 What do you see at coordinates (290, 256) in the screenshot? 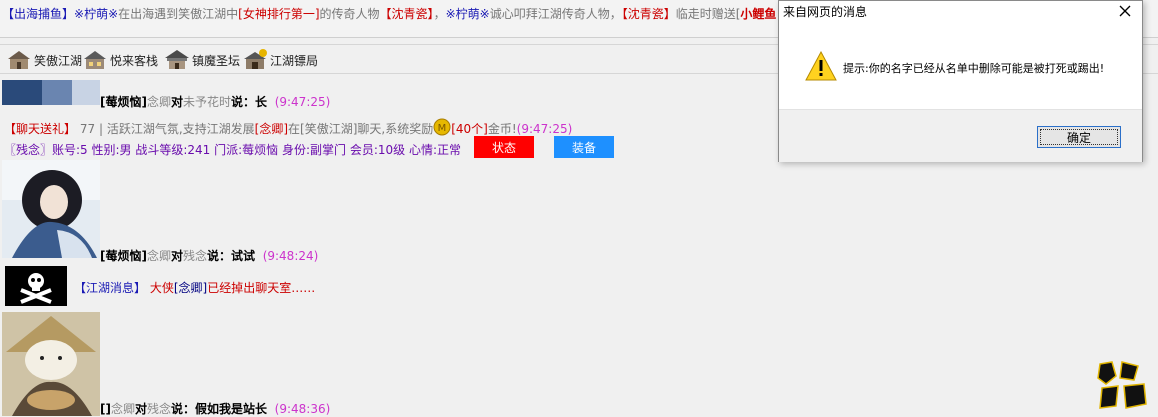
I see `message-time: (9:48:24)` at bounding box center [290, 256].